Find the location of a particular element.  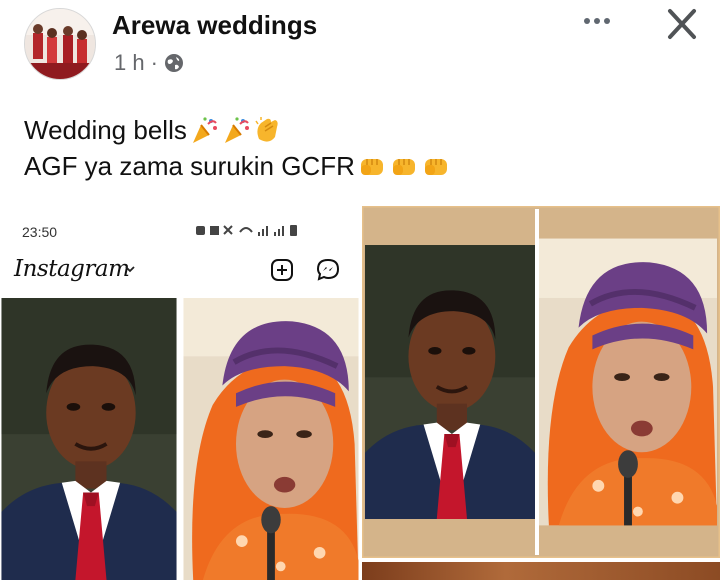

instagram-logo: Instagram is located at coordinates (72, 269).